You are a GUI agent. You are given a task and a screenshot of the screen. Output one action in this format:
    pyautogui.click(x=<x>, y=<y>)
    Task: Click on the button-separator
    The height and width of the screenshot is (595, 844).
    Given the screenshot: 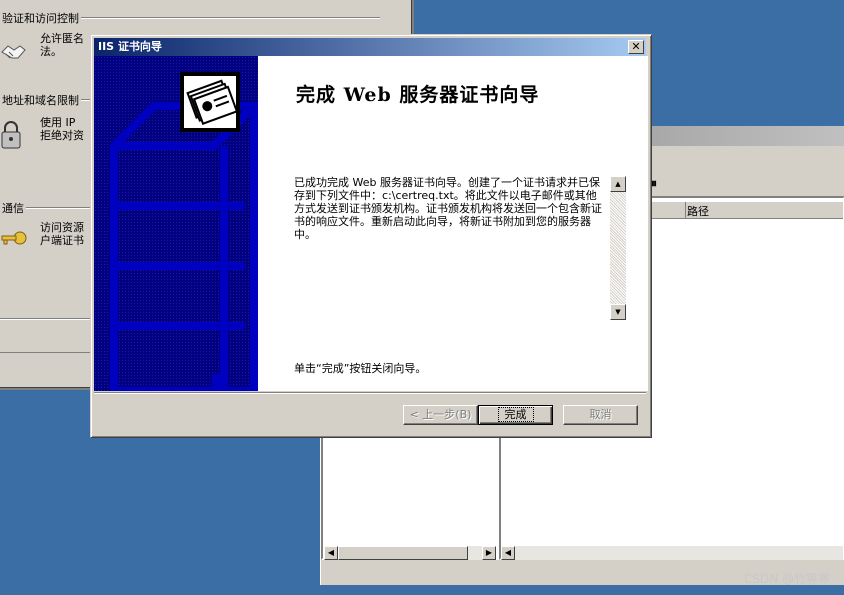 What is the action you would take?
    pyautogui.click(x=370, y=393)
    